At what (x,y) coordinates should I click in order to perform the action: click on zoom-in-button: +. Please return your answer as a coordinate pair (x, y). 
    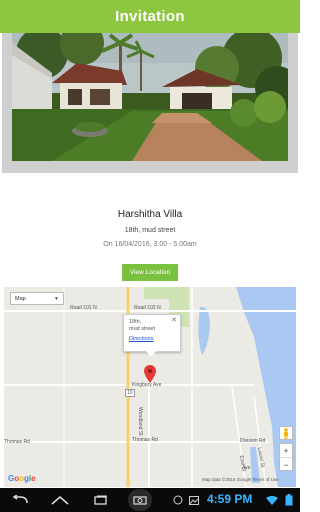
    Looking at the image, I should click on (286, 451).